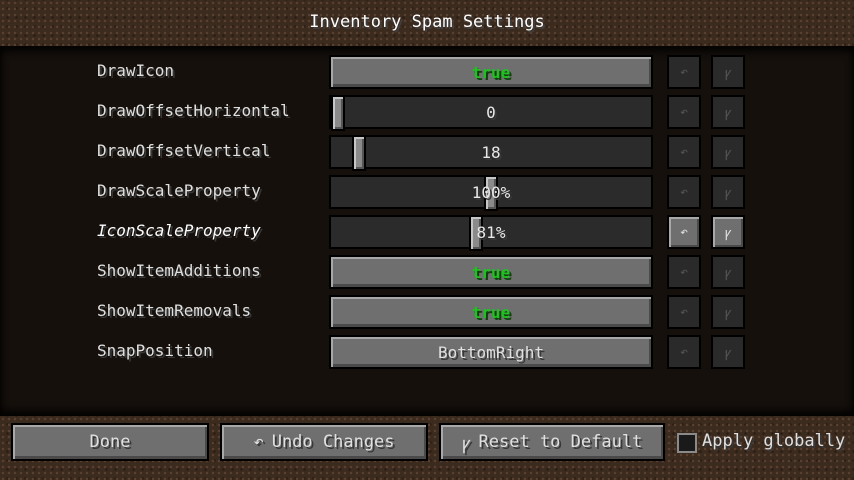 This screenshot has width=854, height=480. I want to click on drawoffsetvertical-slider: 18, so click(491, 153).